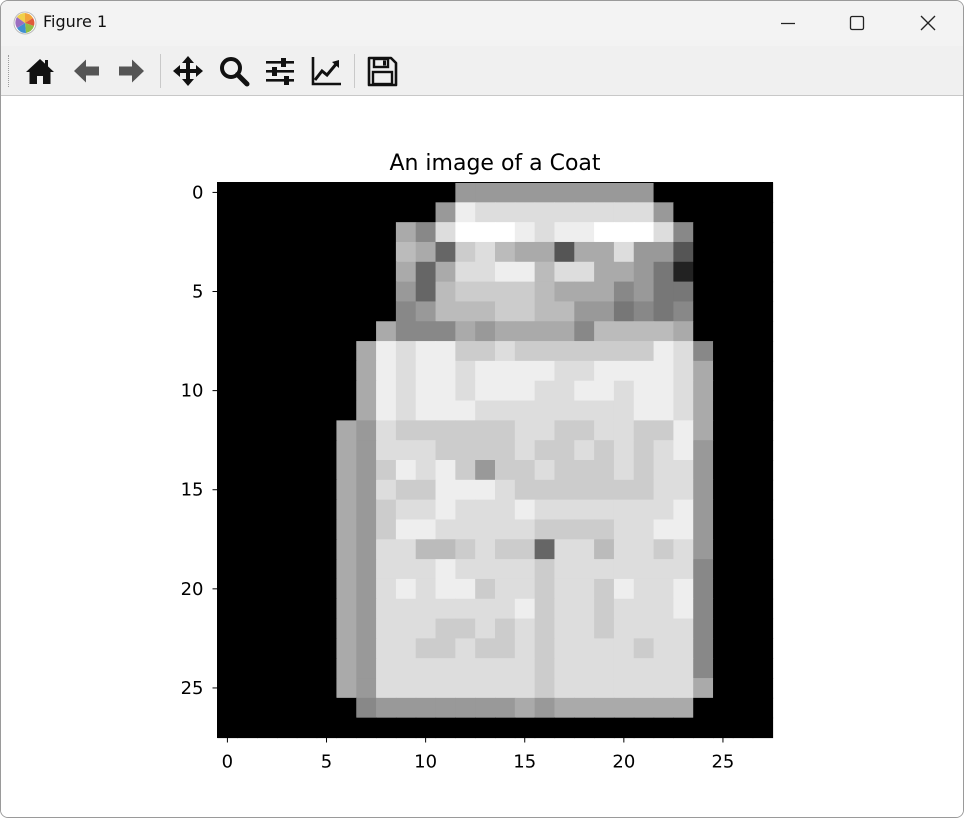  Describe the element at coordinates (9, 71) in the screenshot. I see `toolbar-grip` at that location.